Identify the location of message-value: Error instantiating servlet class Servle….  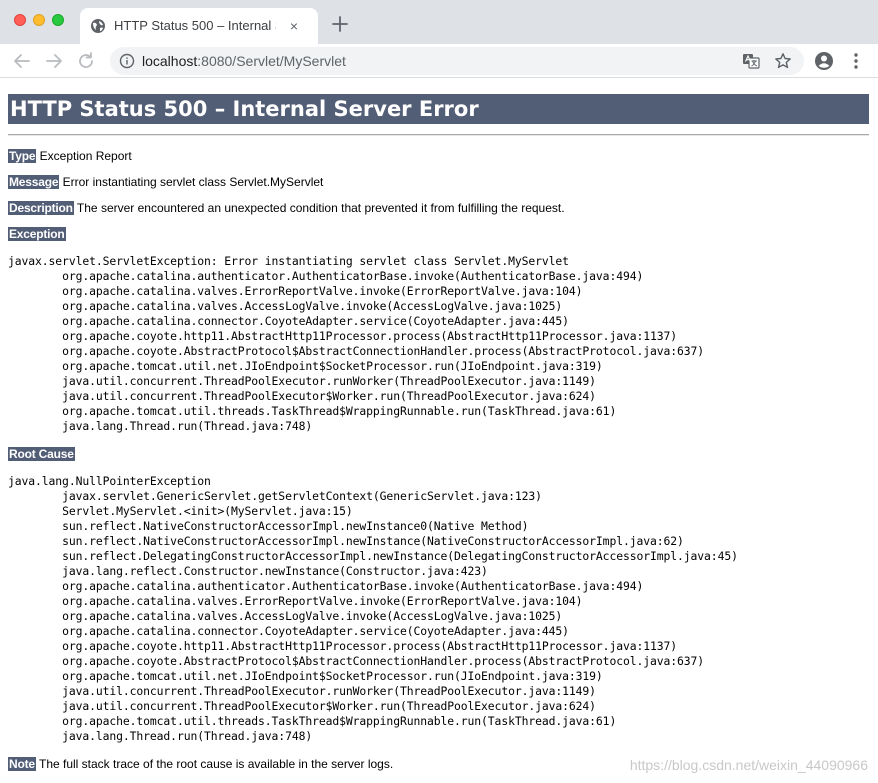
(191, 182).